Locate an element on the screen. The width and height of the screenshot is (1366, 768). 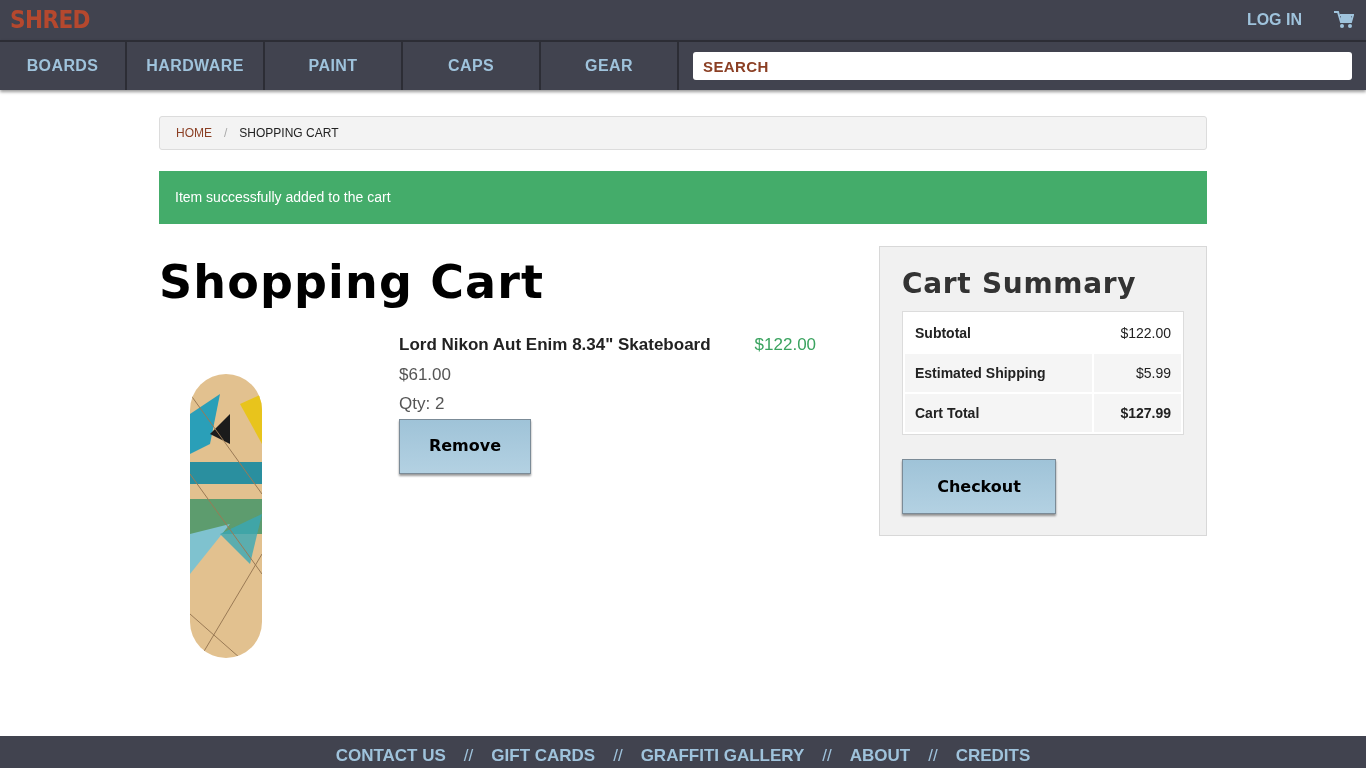
search-field: SEARCH is located at coordinates (1022, 66).